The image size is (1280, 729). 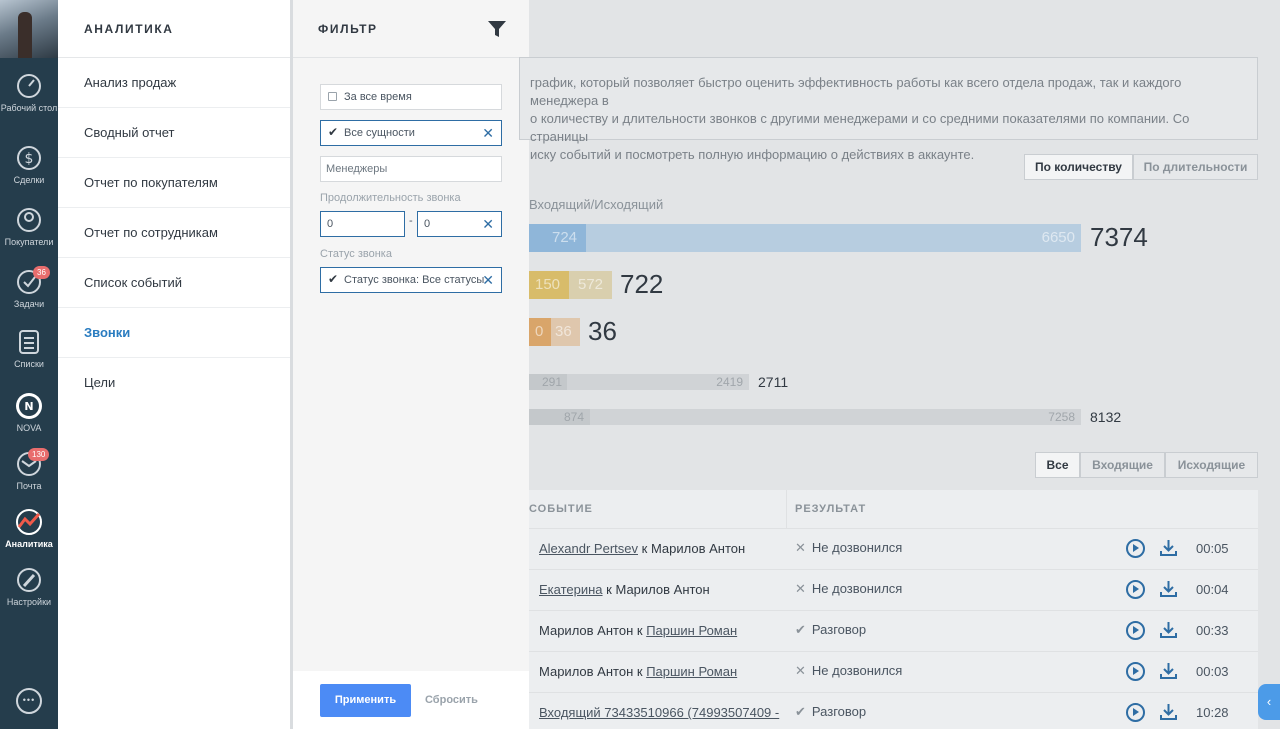 What do you see at coordinates (29, 348) in the screenshot?
I see `nav-lists: Списки` at bounding box center [29, 348].